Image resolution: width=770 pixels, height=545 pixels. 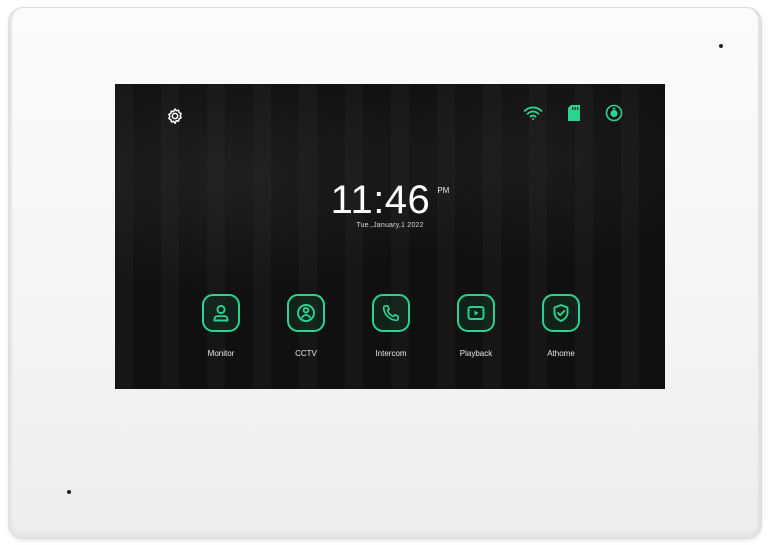 I want to click on play-icon, so click(x=476, y=313).